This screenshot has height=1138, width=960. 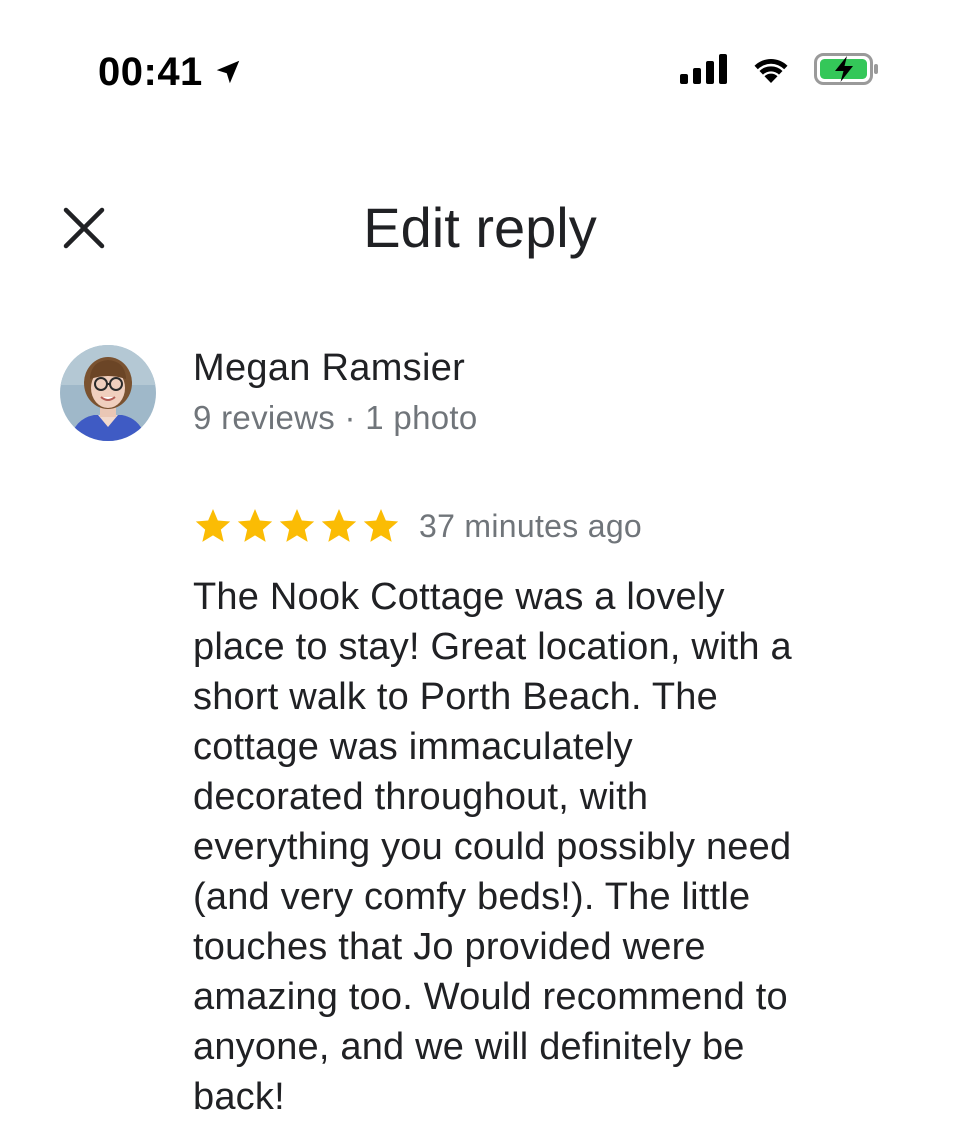 I want to click on avatar-photo, so click(x=108, y=393).